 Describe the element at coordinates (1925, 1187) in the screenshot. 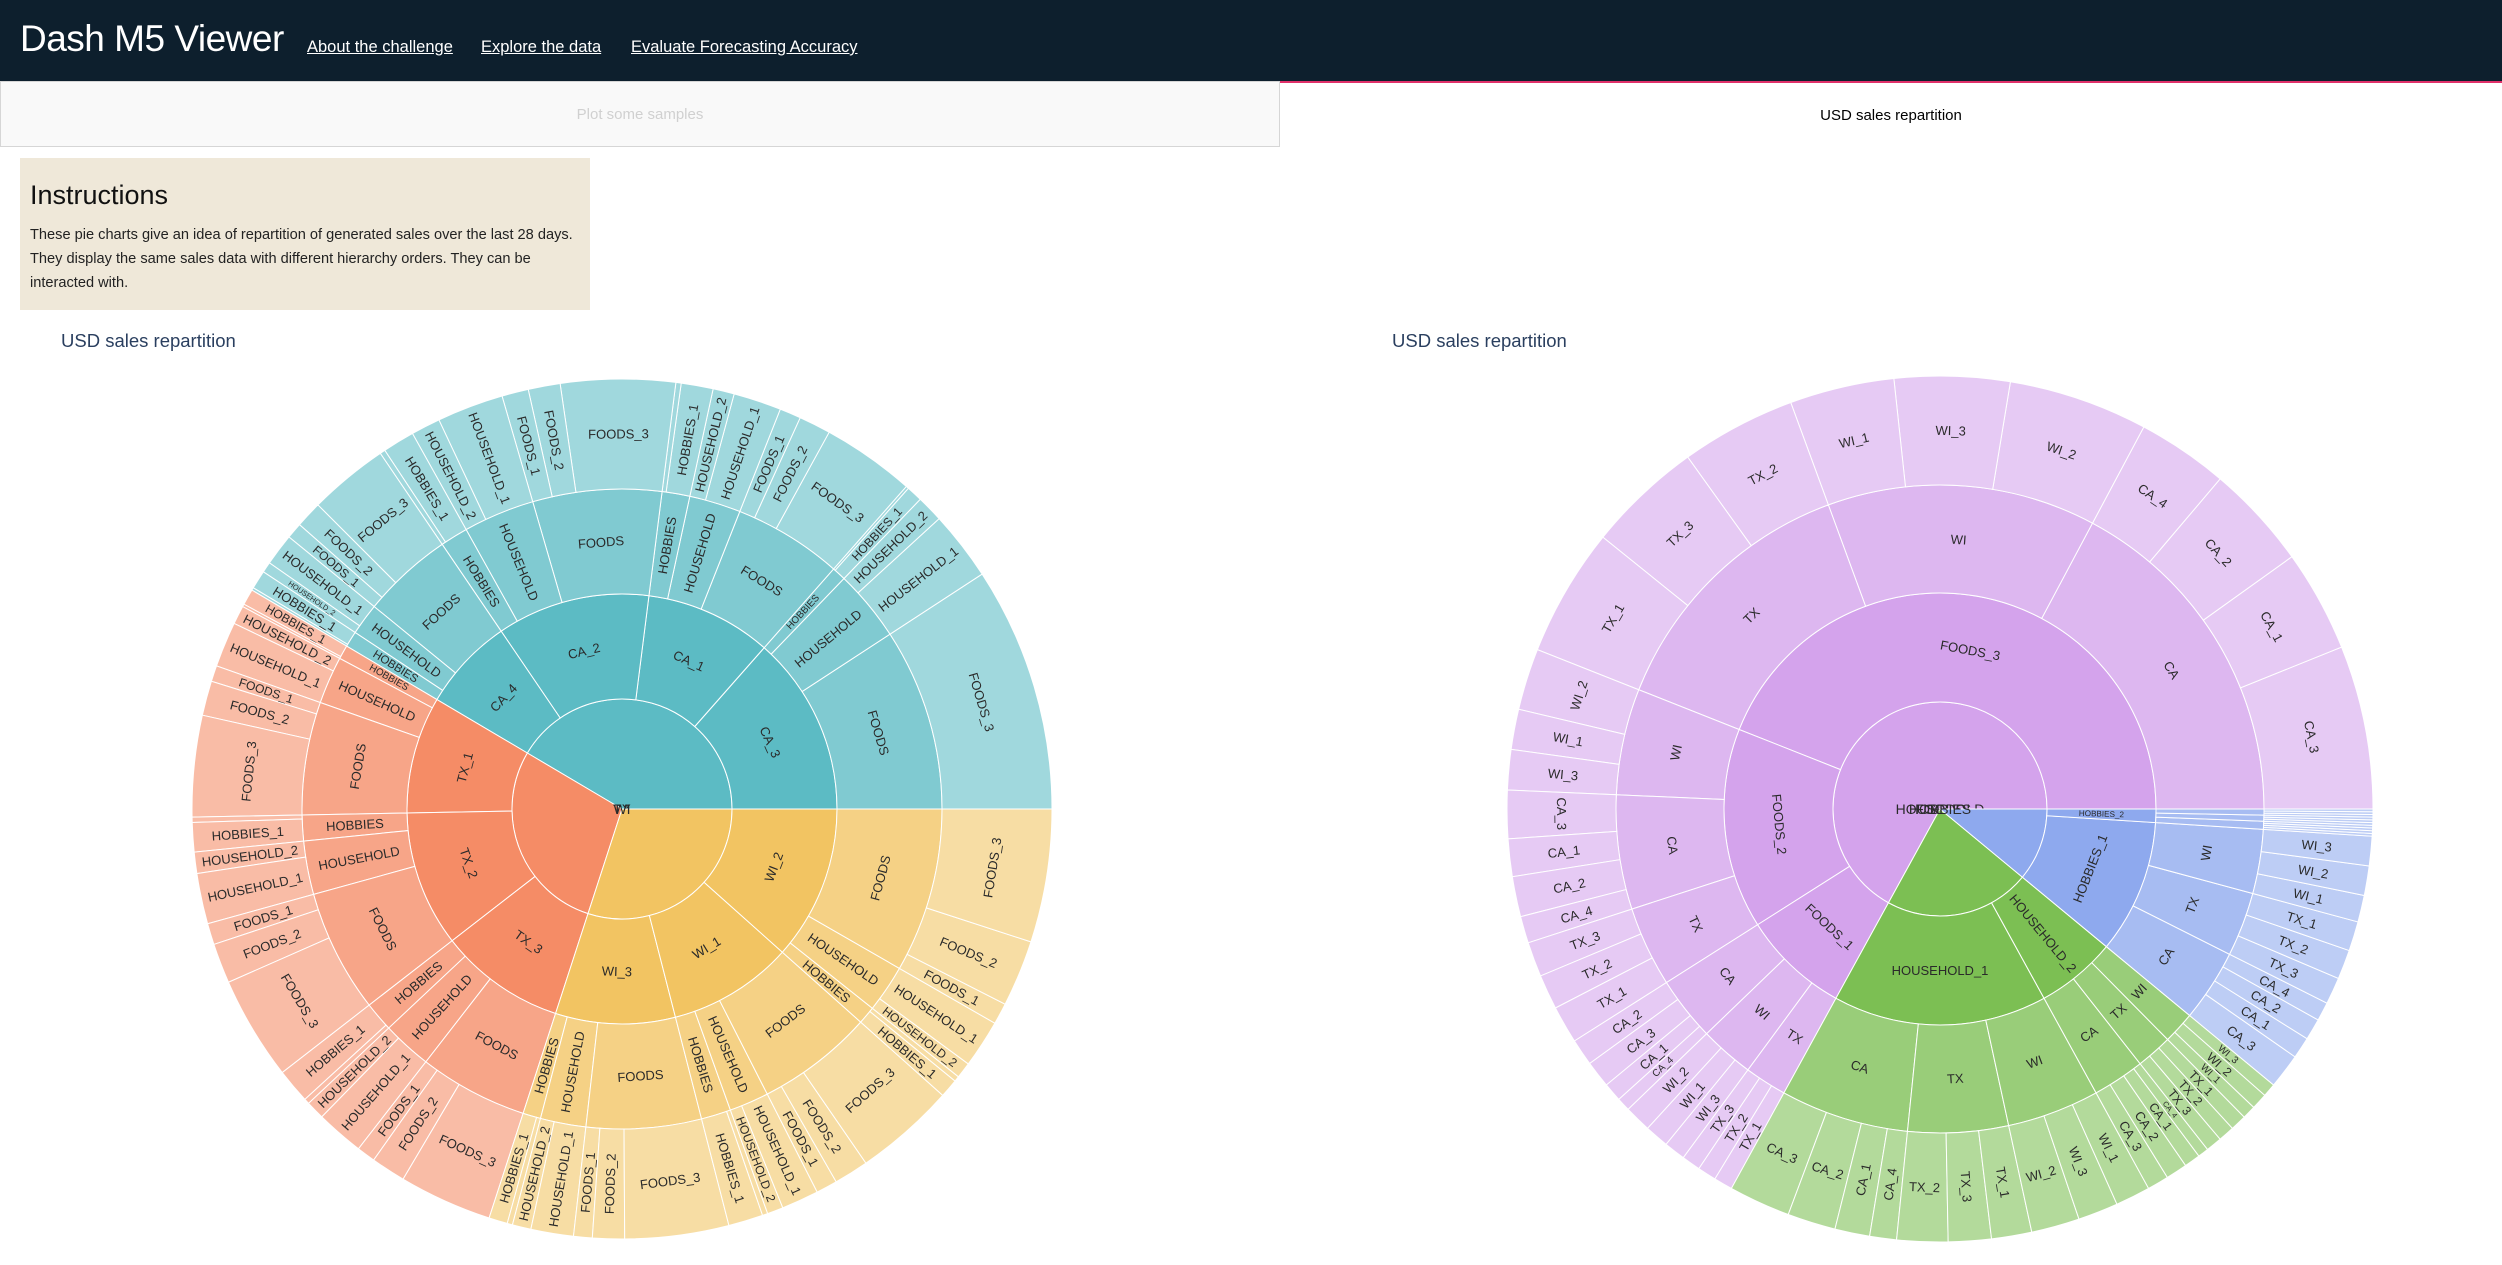

I see `sunburst-label-household-household-1-tx-tx-2: TX_2` at that location.